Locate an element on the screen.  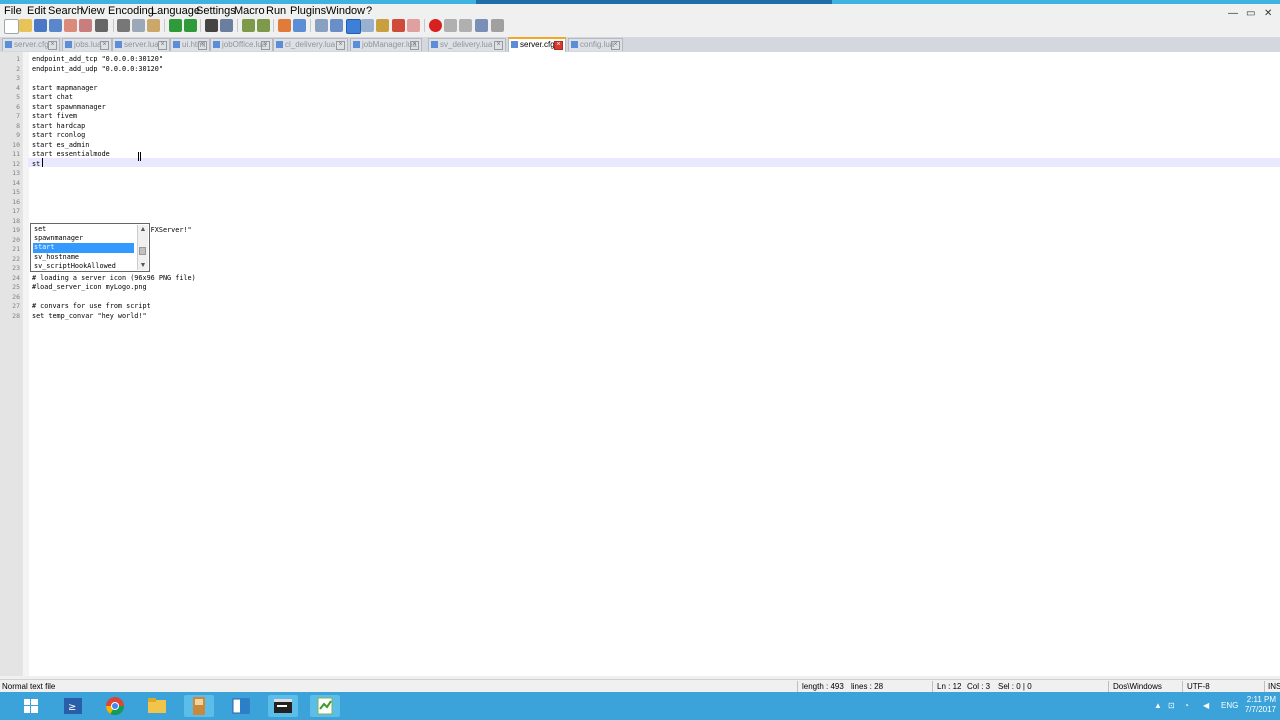
menu-macro: Macro is located at coordinates (249, 11).